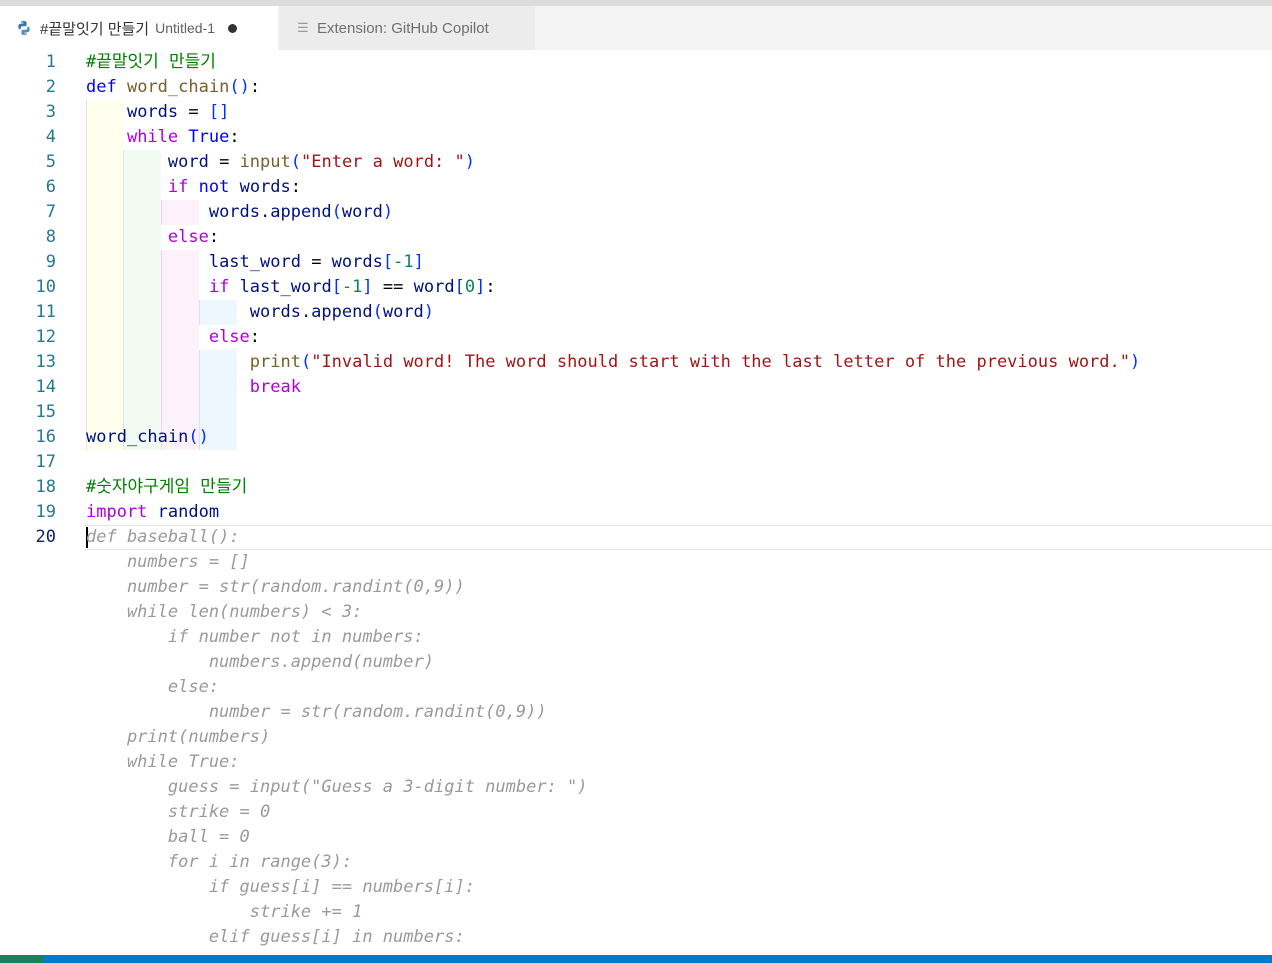 Image resolution: width=1272 pixels, height=963 pixels. What do you see at coordinates (224, 612) in the screenshot?
I see `ghost-suggestion-line: while len(numbers) < 3:` at bounding box center [224, 612].